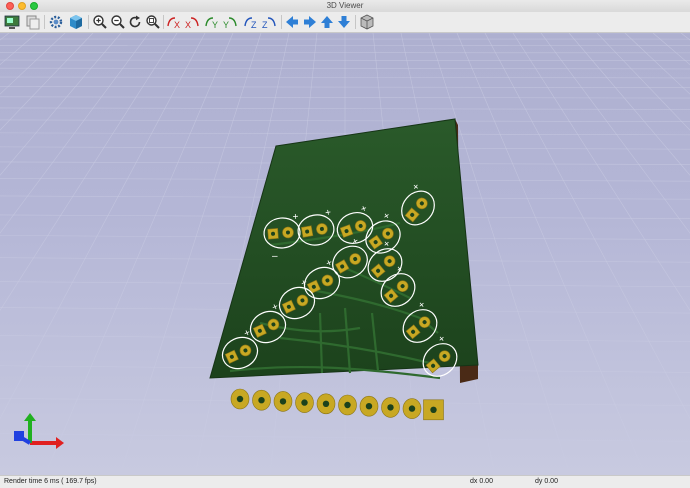 The width and height of the screenshot is (690, 488). Describe the element at coordinates (153, 22) in the screenshot. I see `zoom-fit-icon` at that location.